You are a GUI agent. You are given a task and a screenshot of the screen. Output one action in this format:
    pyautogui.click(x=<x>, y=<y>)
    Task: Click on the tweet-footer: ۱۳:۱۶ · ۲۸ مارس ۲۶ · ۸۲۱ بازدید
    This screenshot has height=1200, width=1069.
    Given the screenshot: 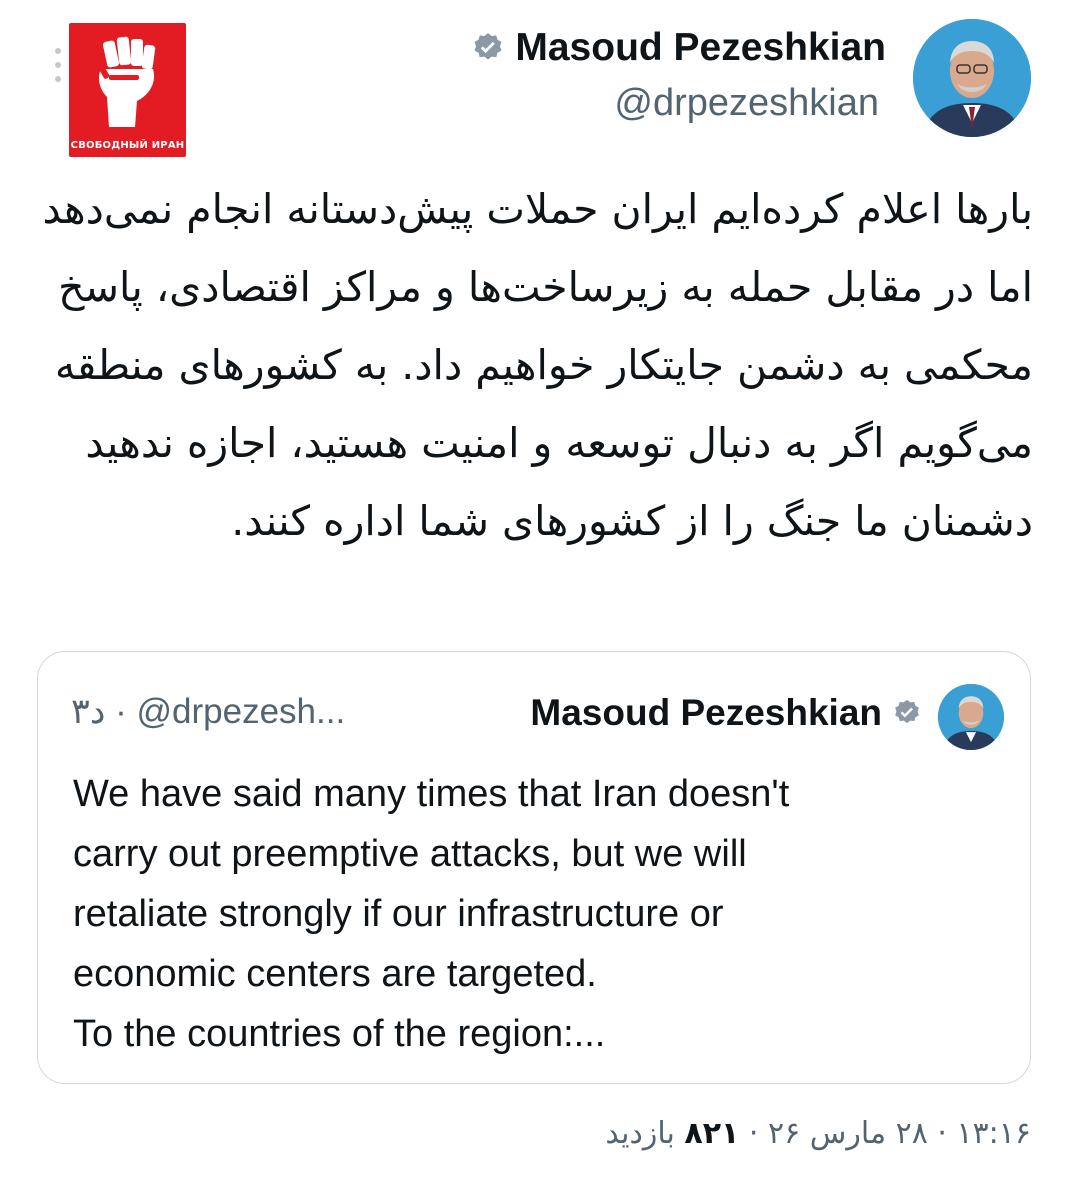 What is the action you would take?
    pyautogui.click(x=818, y=1133)
    